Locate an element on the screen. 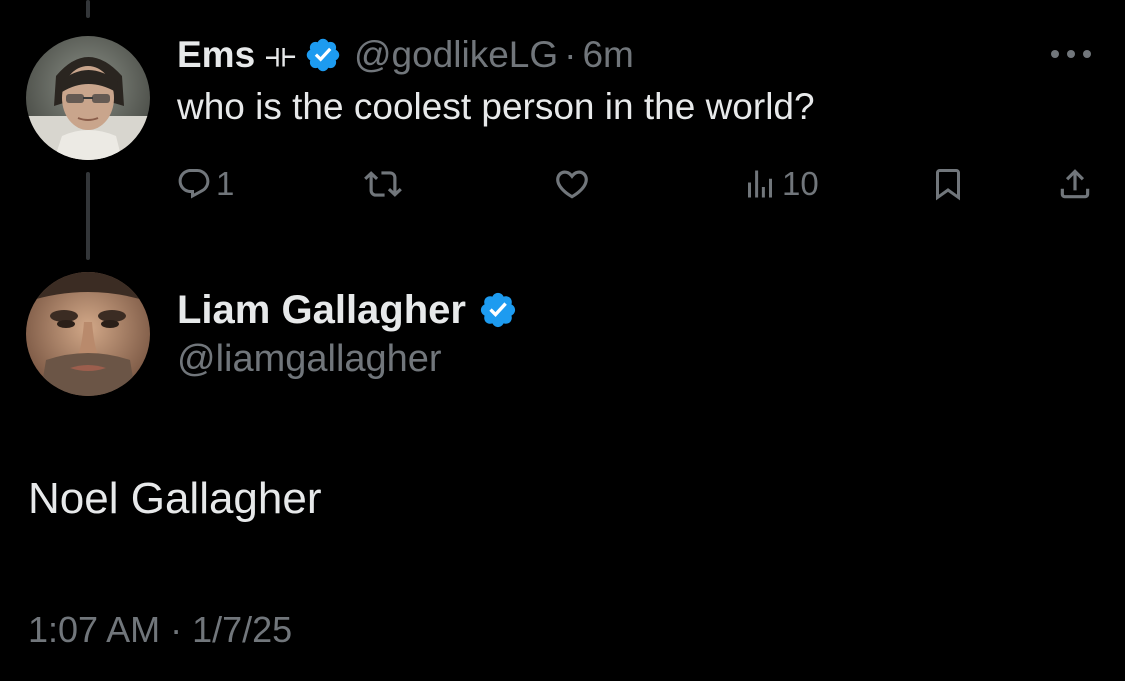 This screenshot has width=1125, height=681. reply-author-name: Liam Gallagher is located at coordinates (321, 310).